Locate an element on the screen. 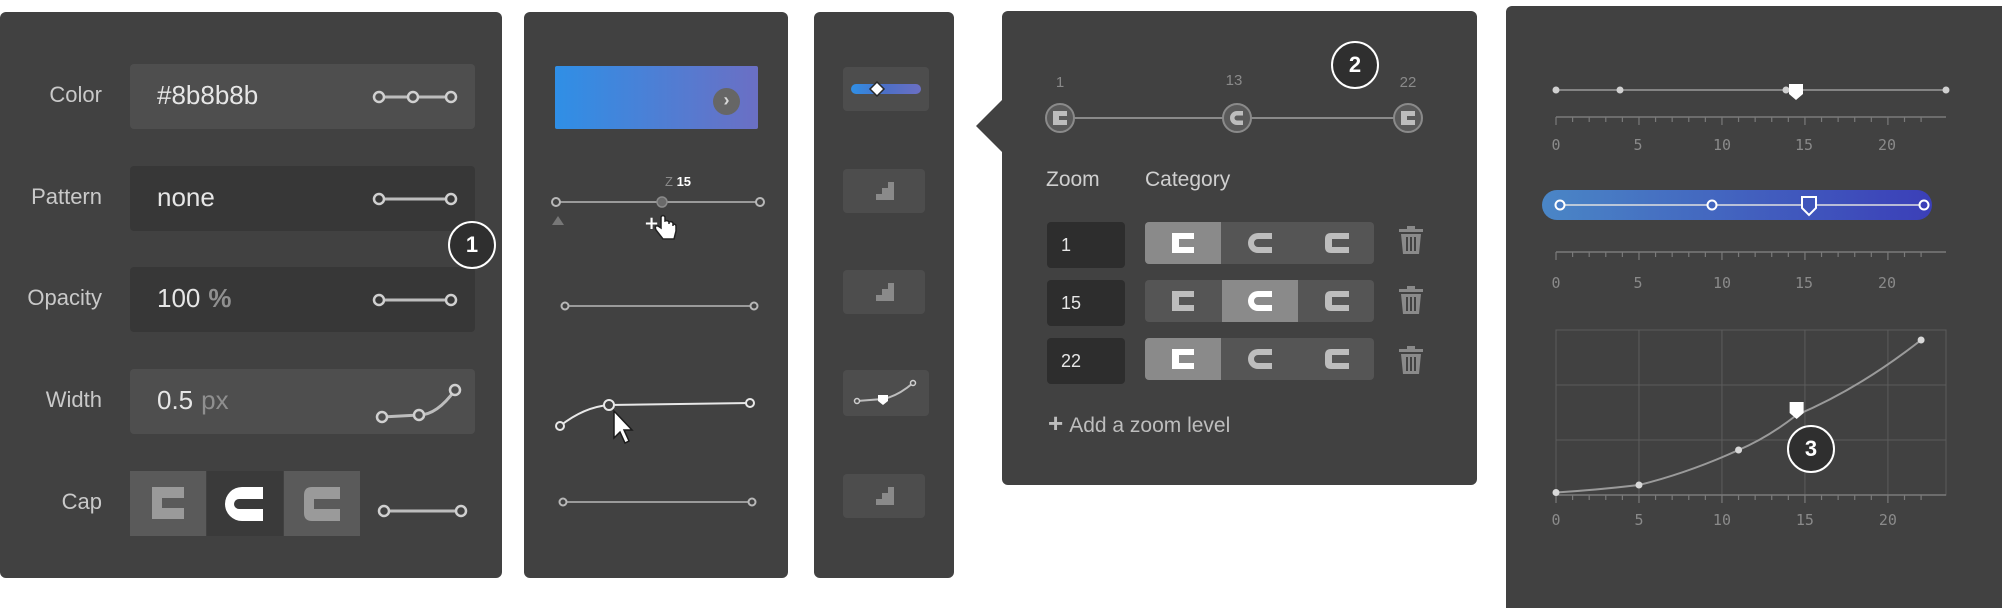 The width and height of the screenshot is (2002, 608). gradient-stop-button is located at coordinates (886, 89).